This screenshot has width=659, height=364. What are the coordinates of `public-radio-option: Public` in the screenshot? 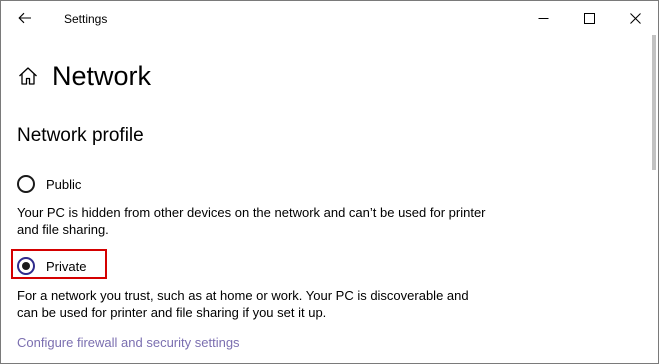 It's located at (49, 184).